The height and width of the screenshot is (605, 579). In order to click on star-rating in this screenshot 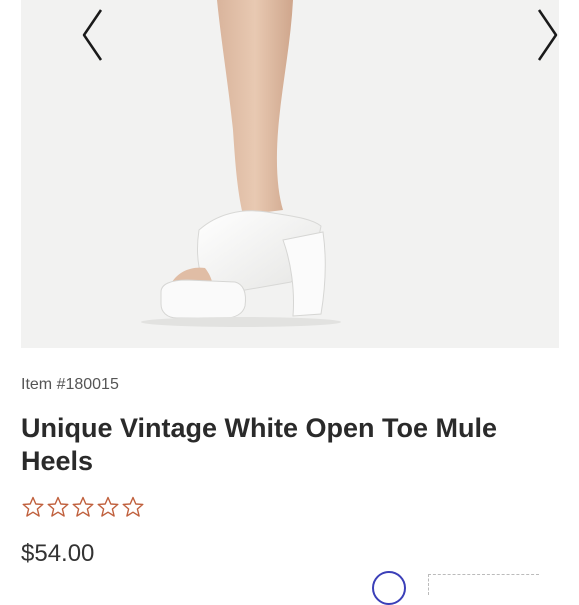, I will do `click(83, 507)`.